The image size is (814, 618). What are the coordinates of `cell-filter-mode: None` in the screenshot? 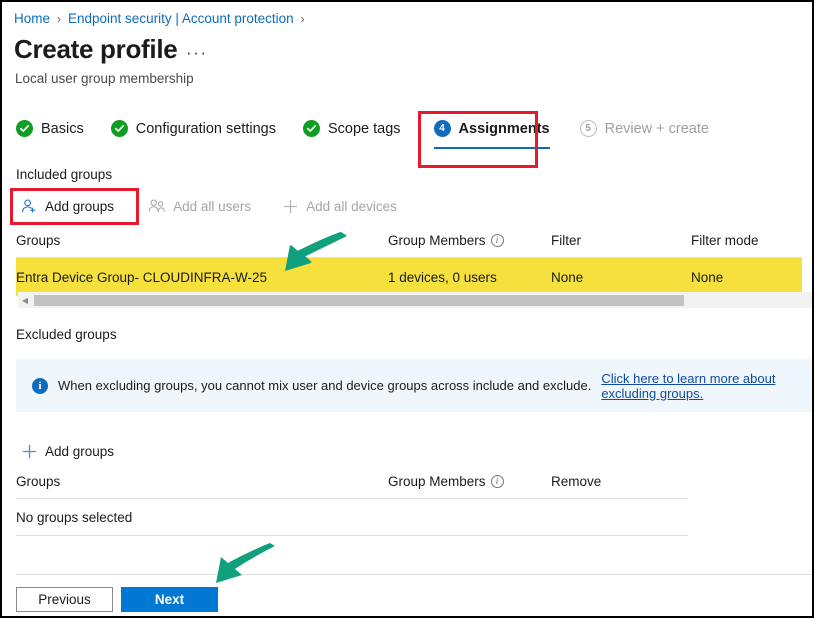 It's located at (707, 277).